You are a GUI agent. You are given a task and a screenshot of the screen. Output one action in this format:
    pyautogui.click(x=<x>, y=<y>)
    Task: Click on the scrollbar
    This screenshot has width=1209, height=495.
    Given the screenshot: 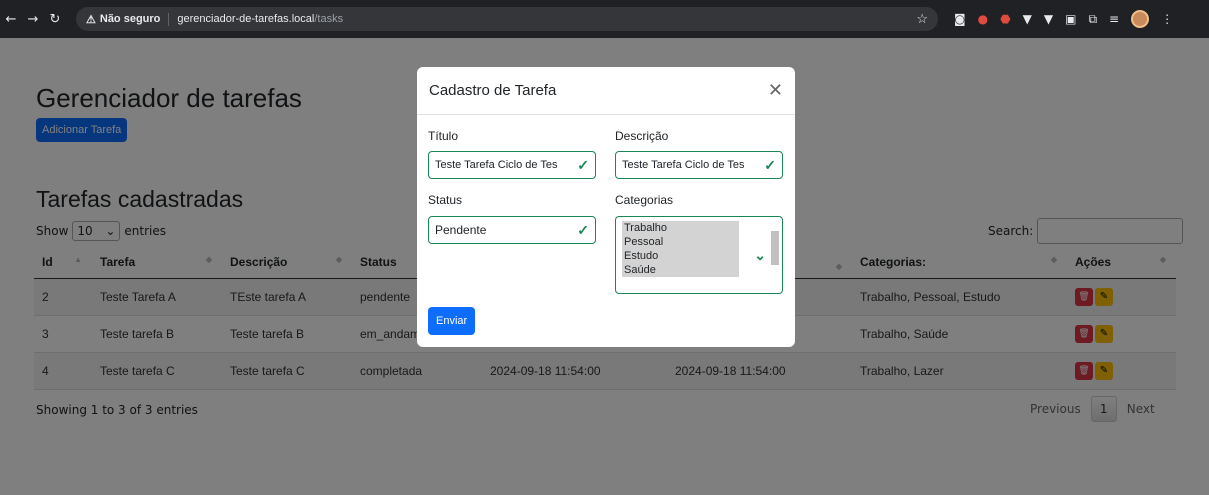 What is the action you would take?
    pyautogui.click(x=775, y=254)
    